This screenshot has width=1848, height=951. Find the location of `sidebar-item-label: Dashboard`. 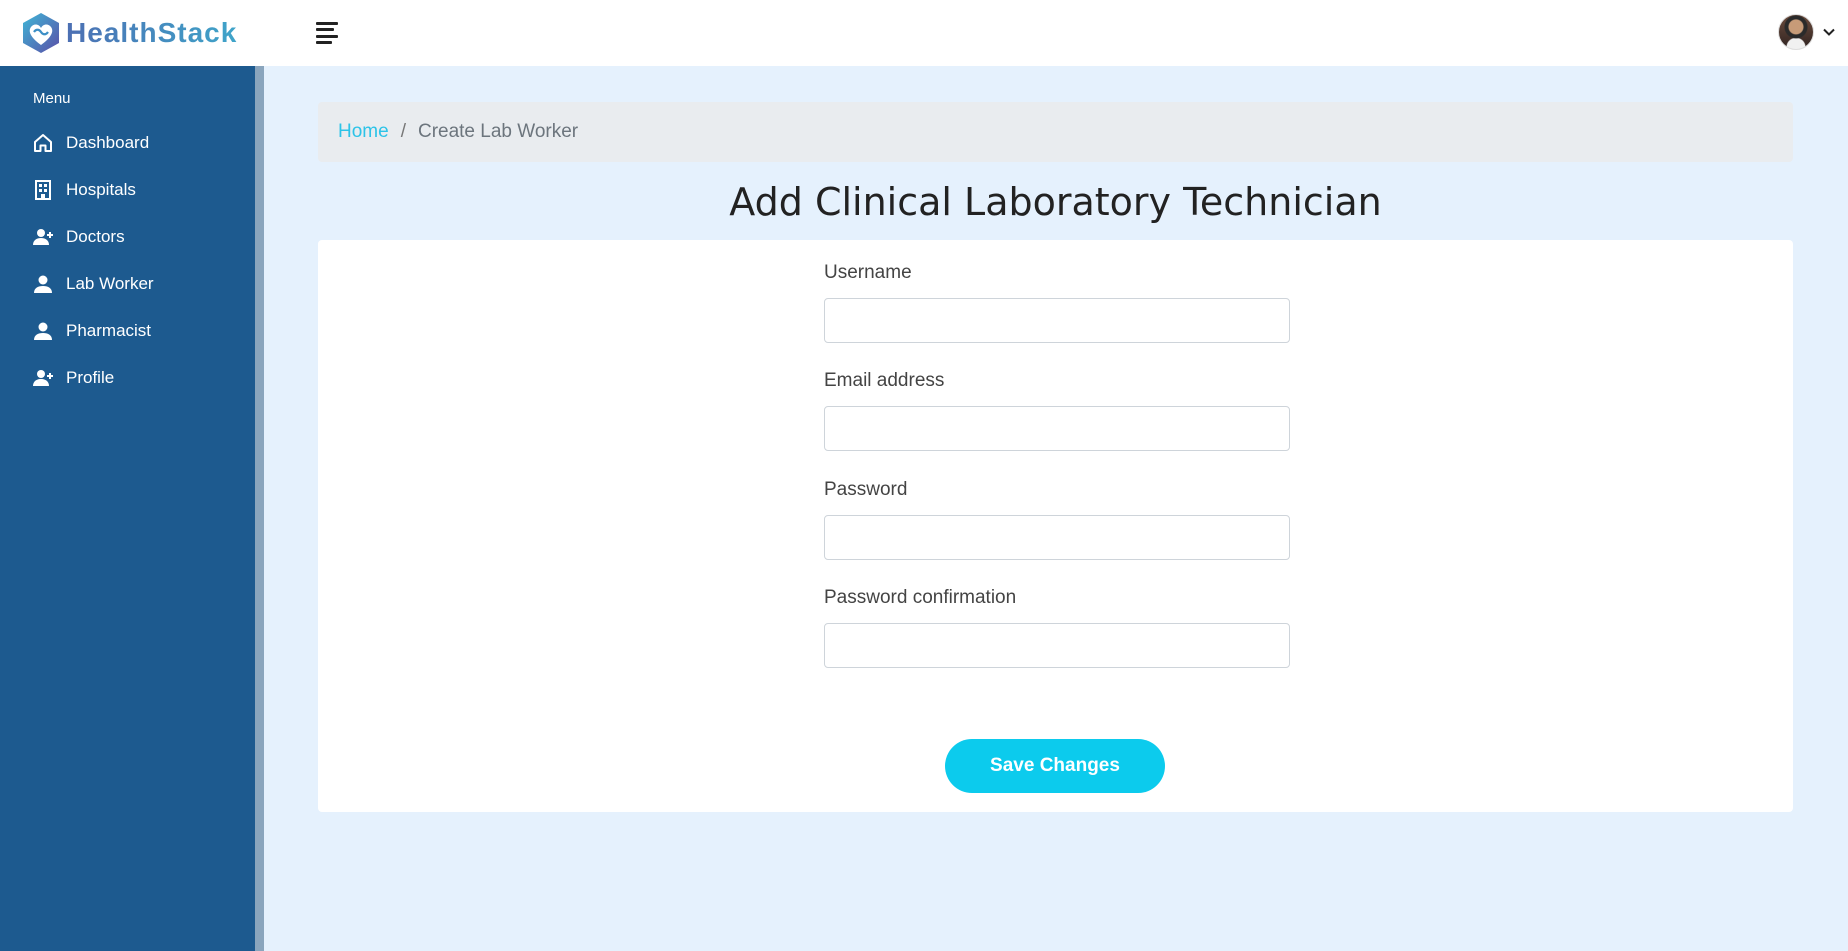

sidebar-item-label: Dashboard is located at coordinates (108, 142).